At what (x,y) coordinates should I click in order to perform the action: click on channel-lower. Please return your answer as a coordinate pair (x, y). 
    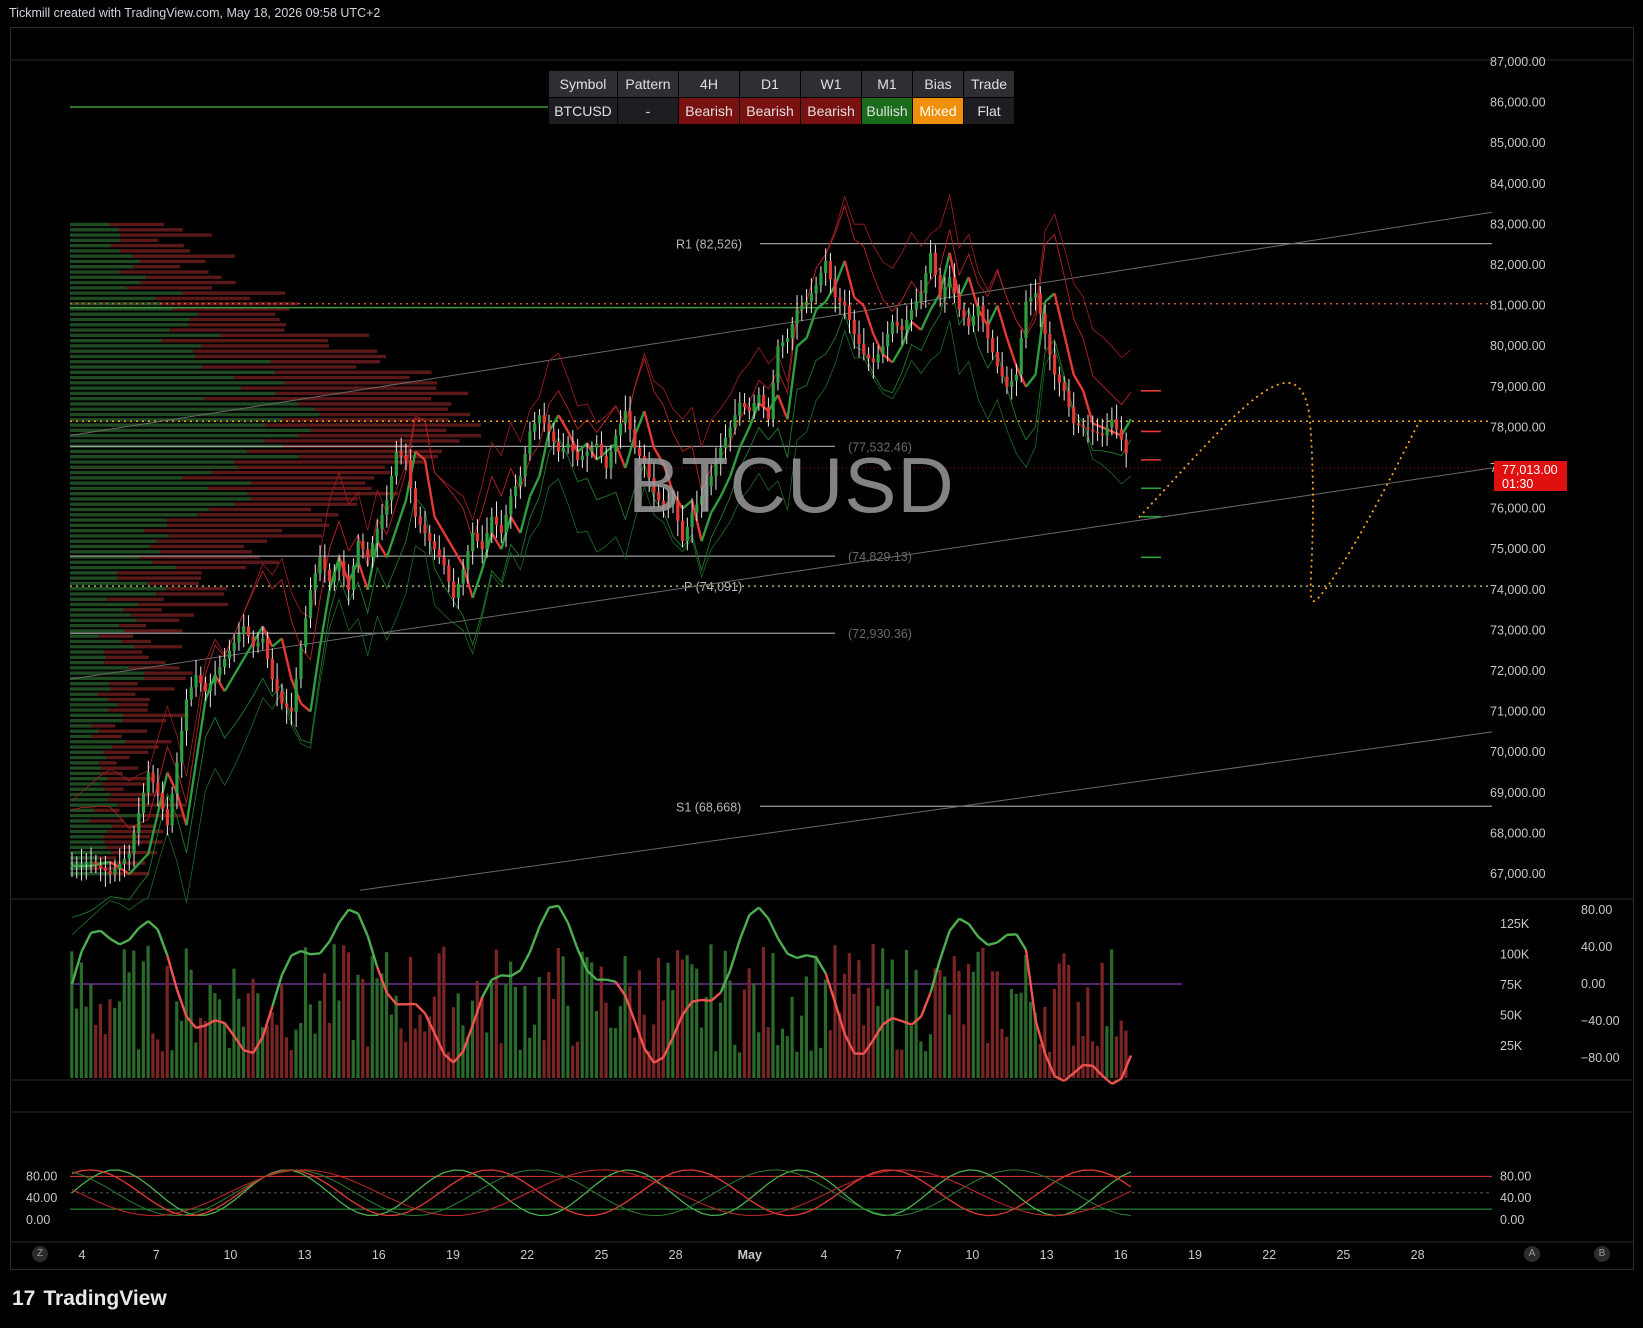
    Looking at the image, I should click on (926, 811).